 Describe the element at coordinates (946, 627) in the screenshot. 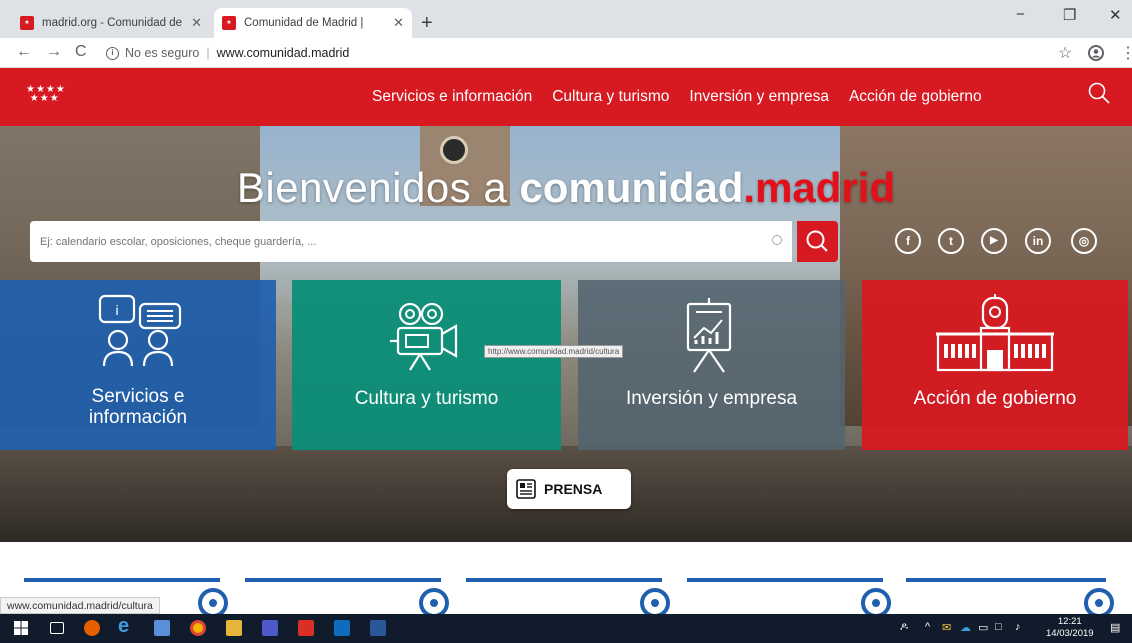

I see `mail-icon: ✉` at that location.